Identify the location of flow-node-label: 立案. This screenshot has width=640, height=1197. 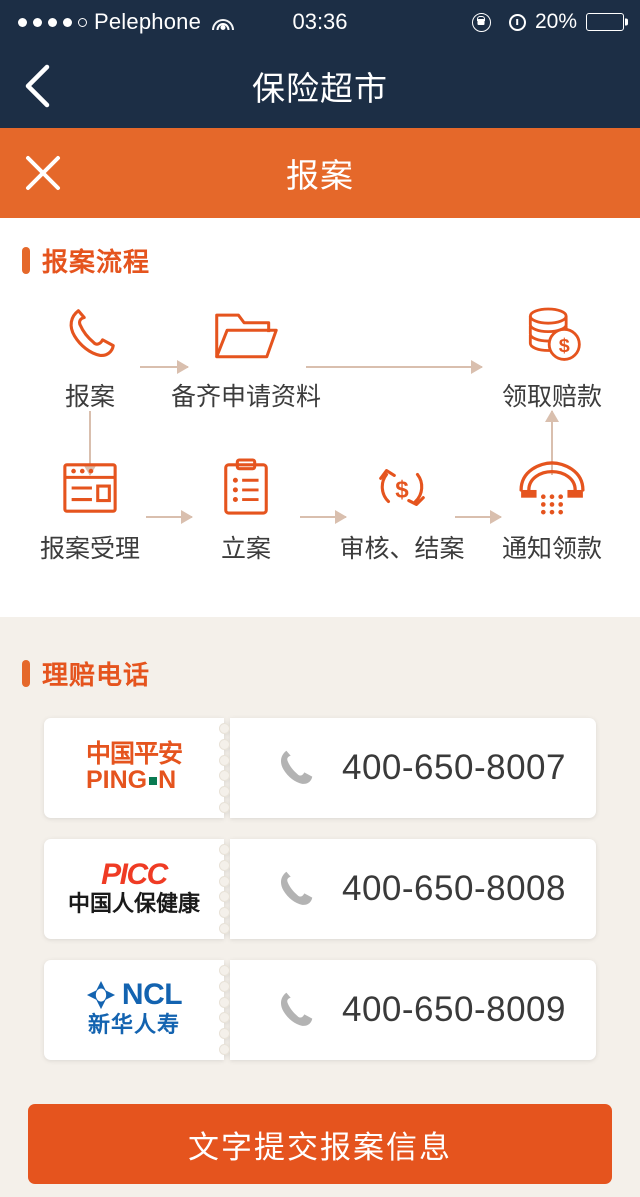
(245, 549).